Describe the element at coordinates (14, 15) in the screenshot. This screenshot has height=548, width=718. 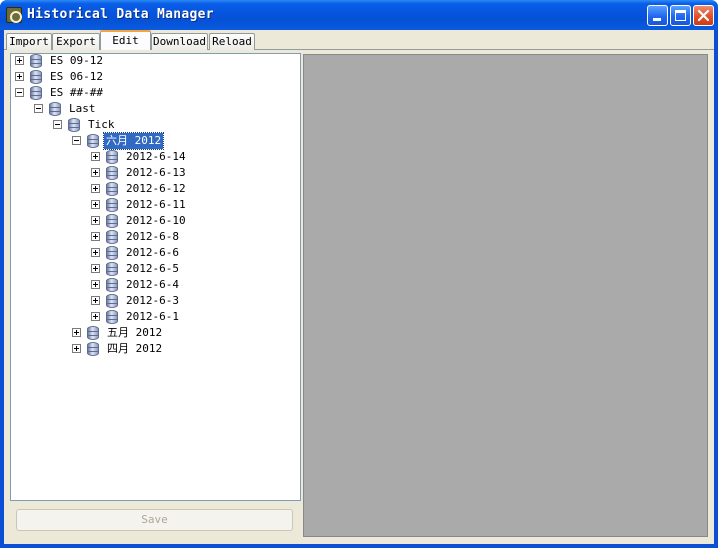
I see `app-icon` at that location.